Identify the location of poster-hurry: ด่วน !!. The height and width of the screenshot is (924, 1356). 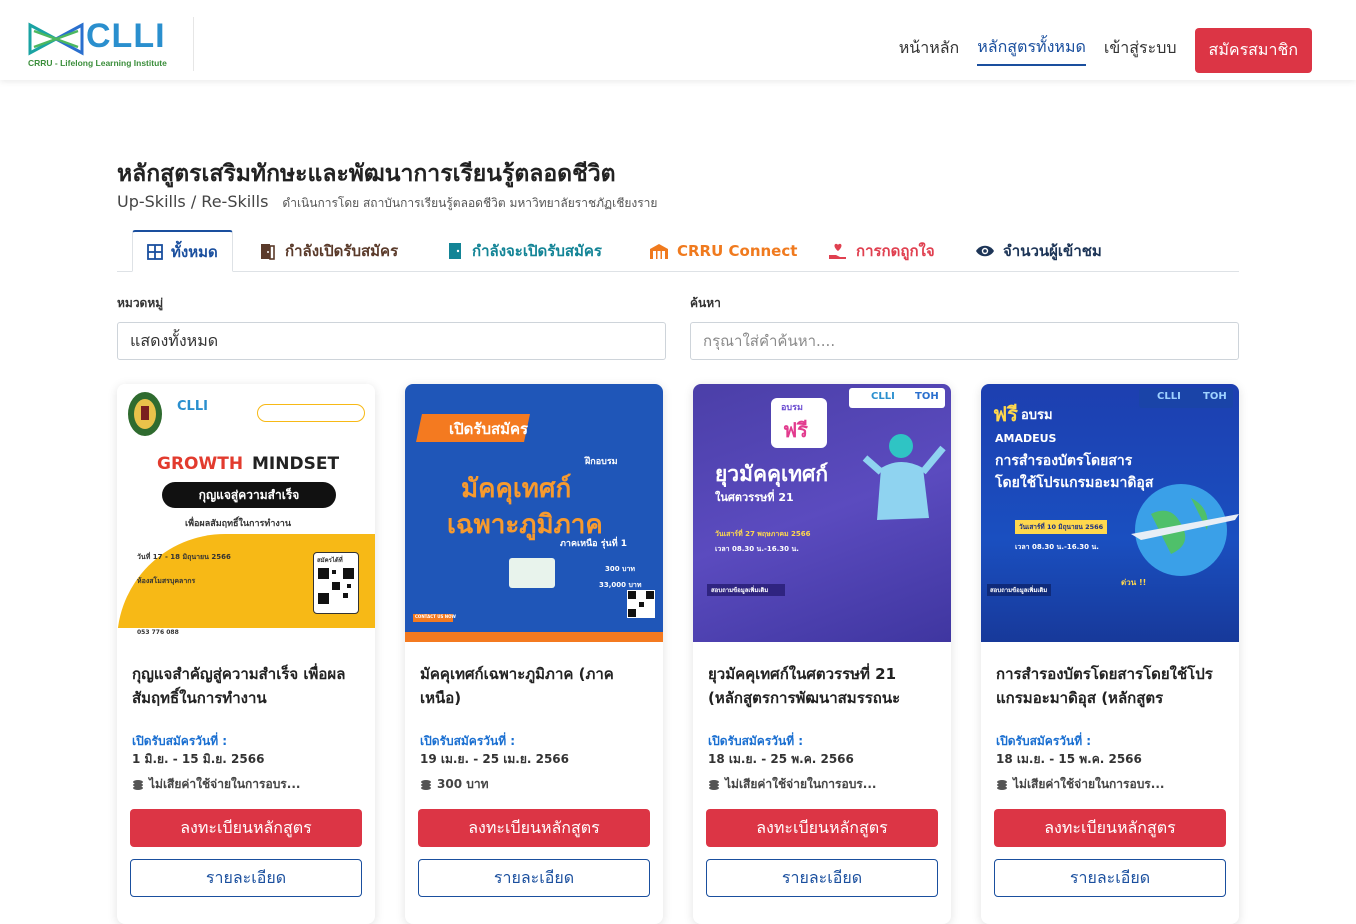
(1134, 582).